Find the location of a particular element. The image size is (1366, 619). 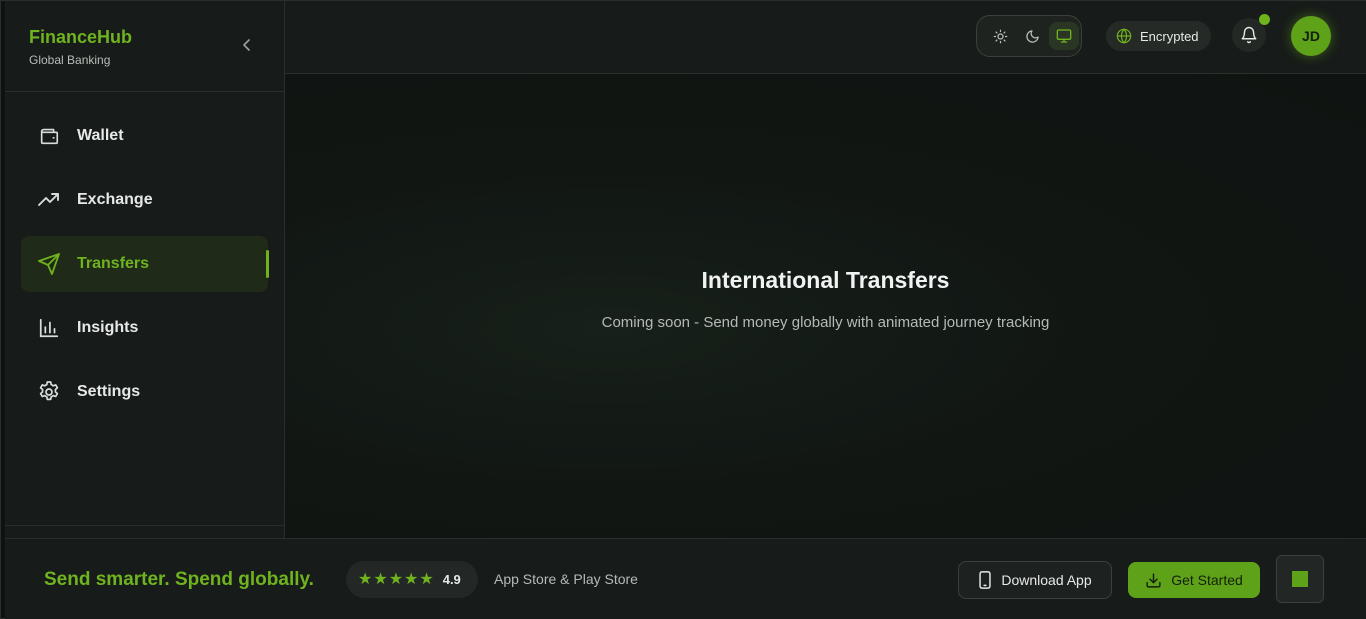

download-icon is located at coordinates (1153, 580).